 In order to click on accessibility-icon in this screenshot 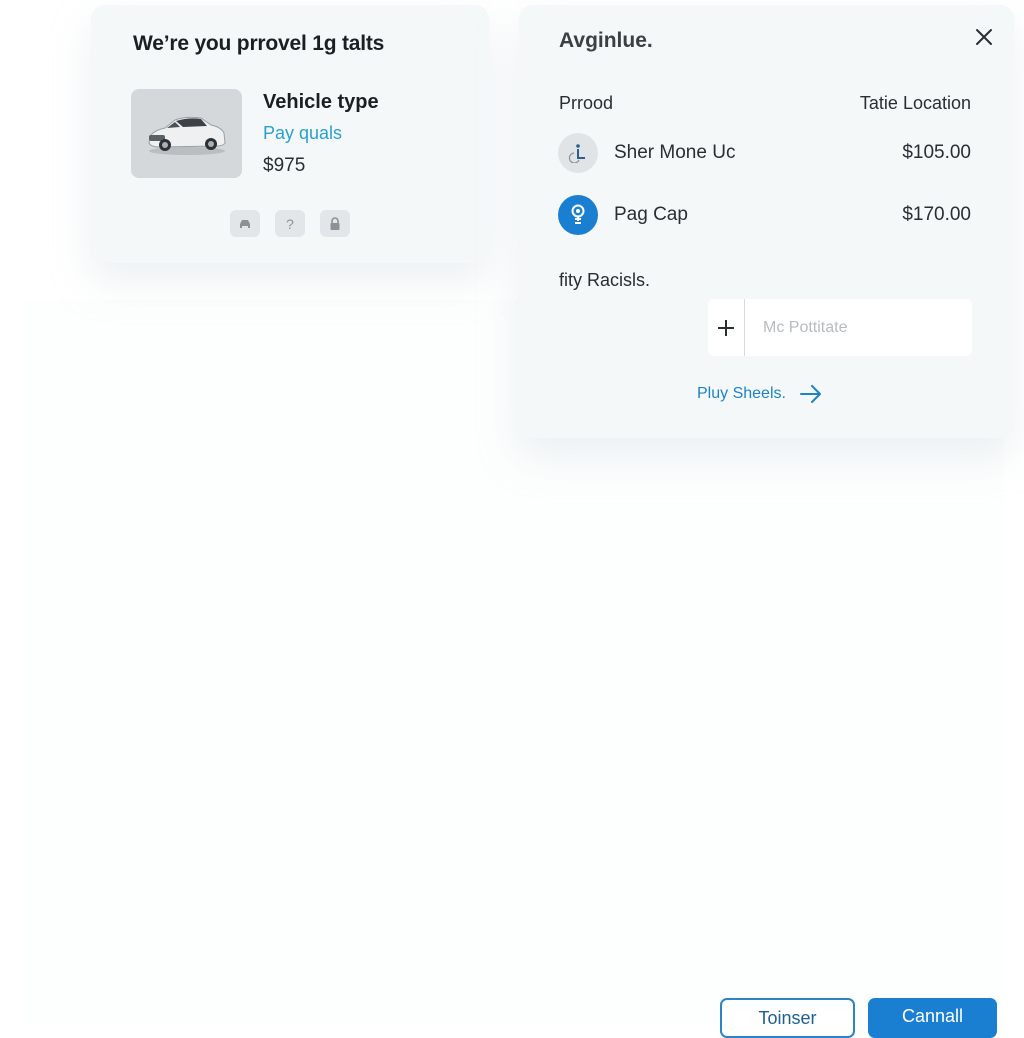, I will do `click(578, 153)`.